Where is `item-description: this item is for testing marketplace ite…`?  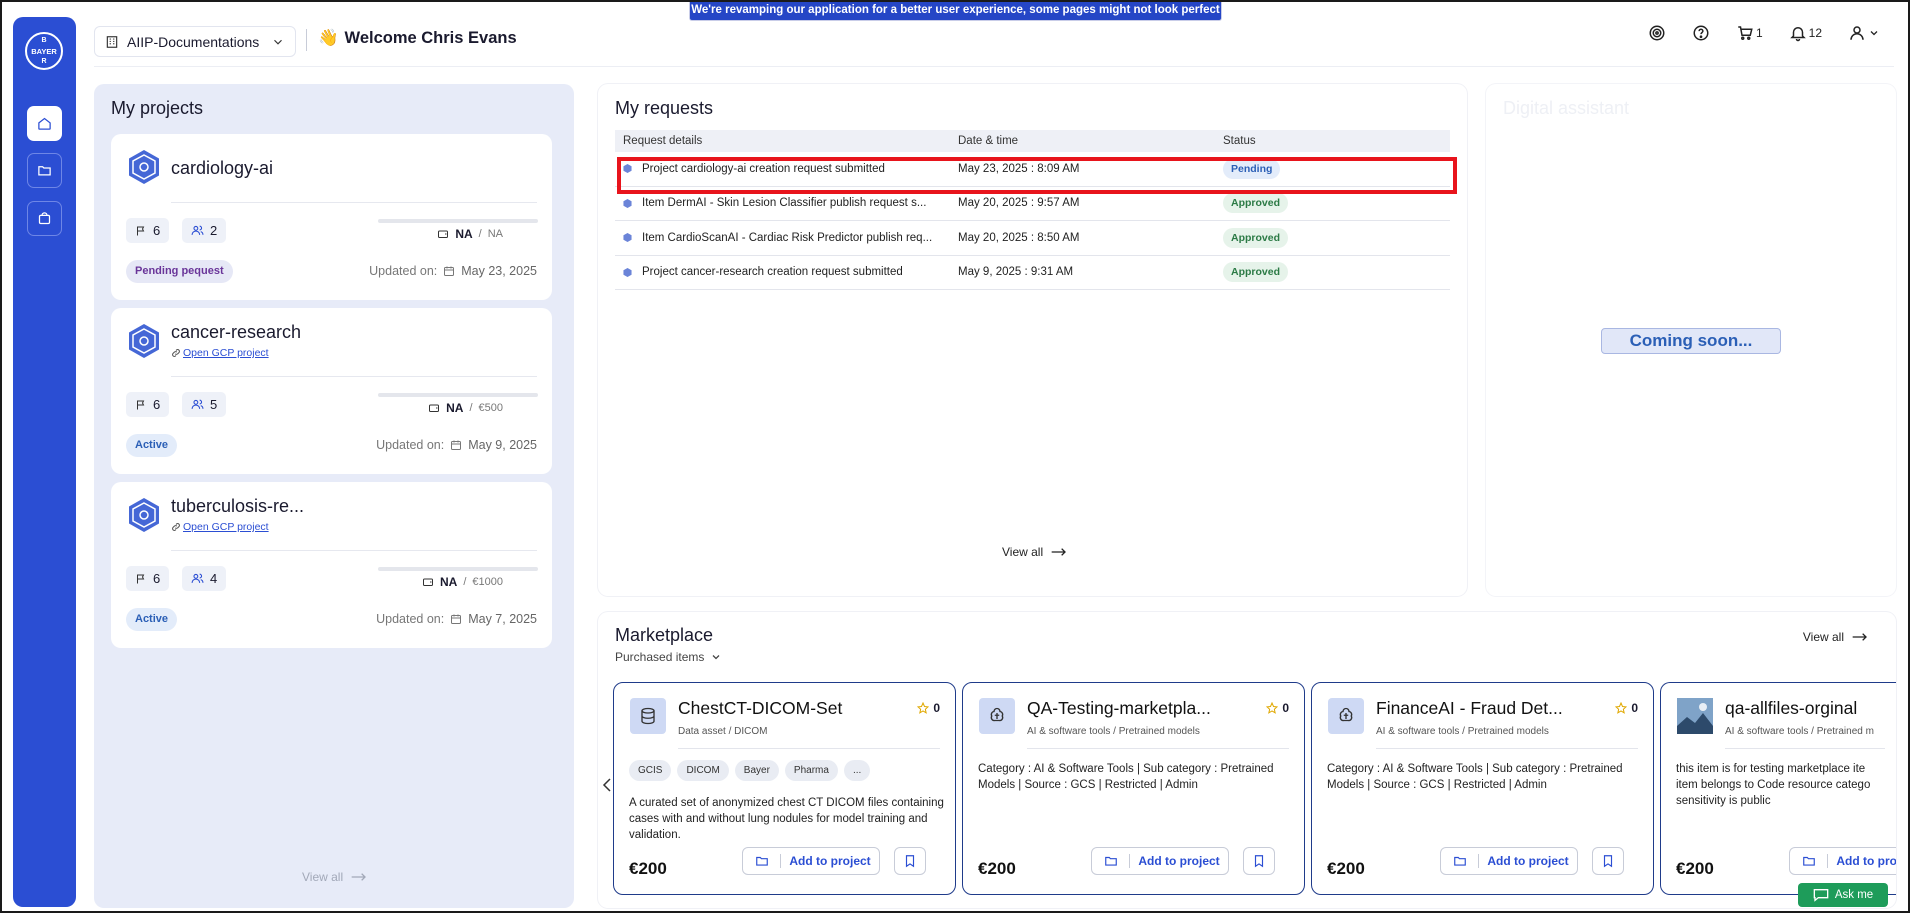 item-description: this item is for testing marketplace ite… is located at coordinates (1773, 785).